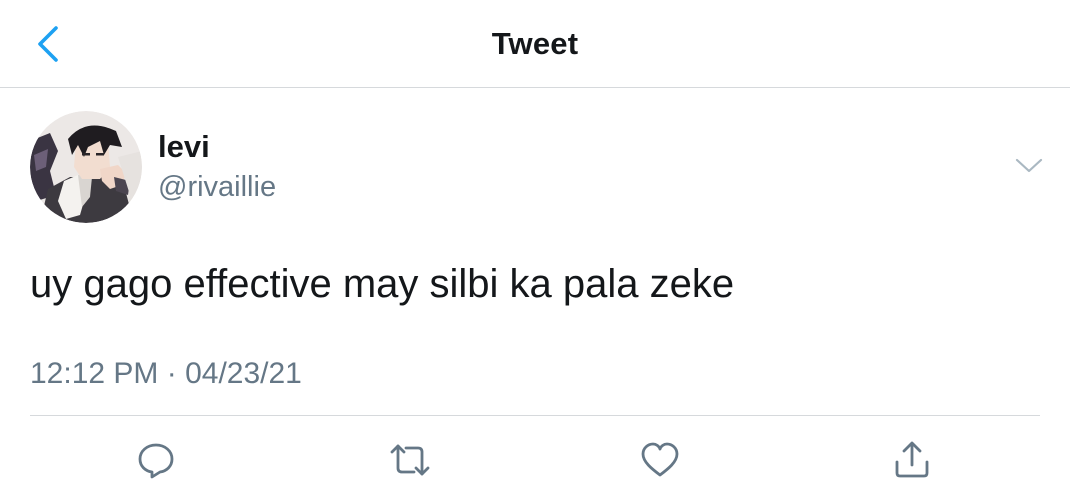 The height and width of the screenshot is (504, 1070). I want to click on tweet-options-button, so click(1029, 166).